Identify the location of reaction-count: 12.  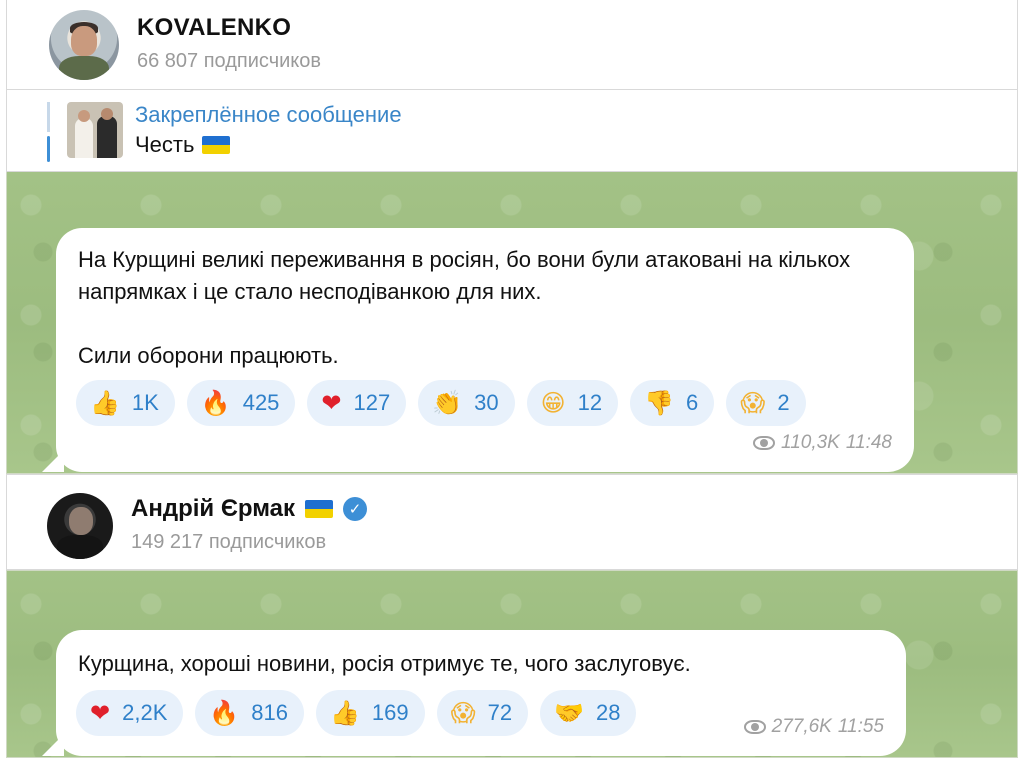
(590, 402).